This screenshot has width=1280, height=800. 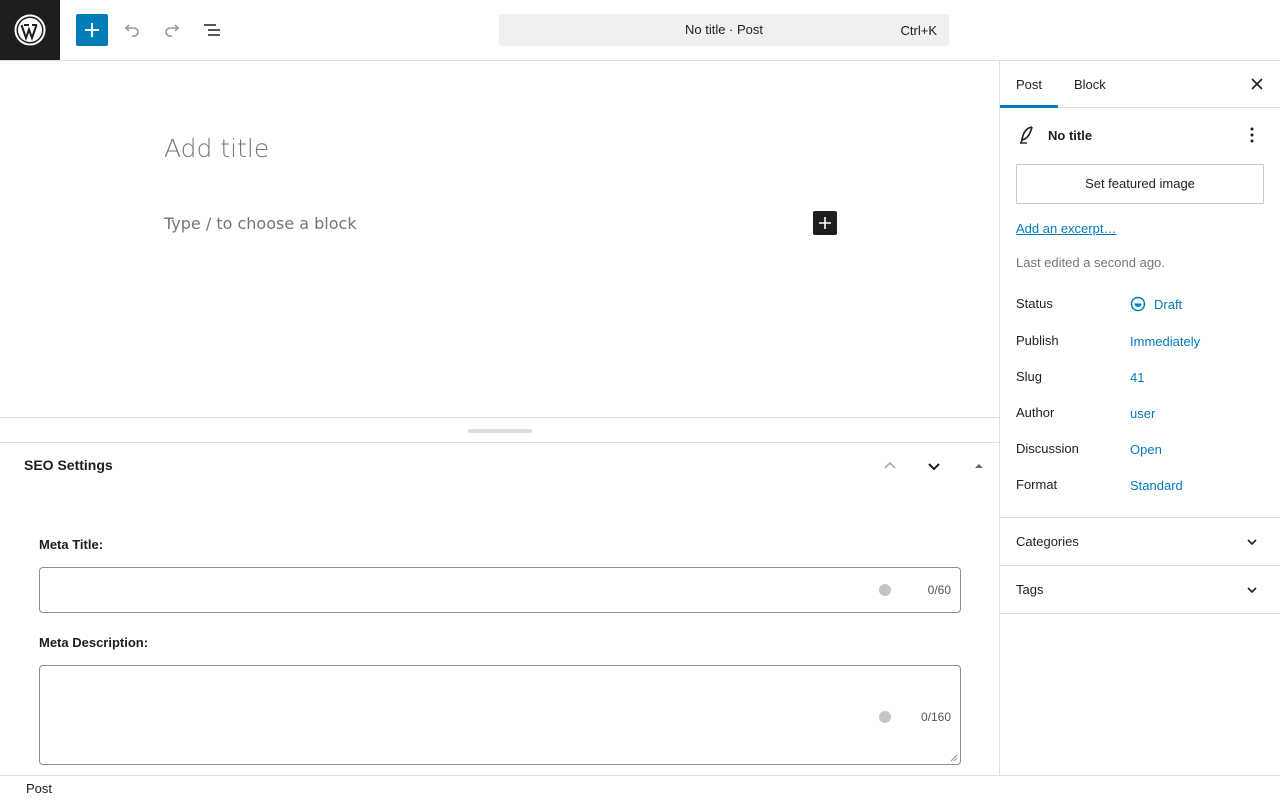 What do you see at coordinates (1090, 84) in the screenshot?
I see `tab-block: Block` at bounding box center [1090, 84].